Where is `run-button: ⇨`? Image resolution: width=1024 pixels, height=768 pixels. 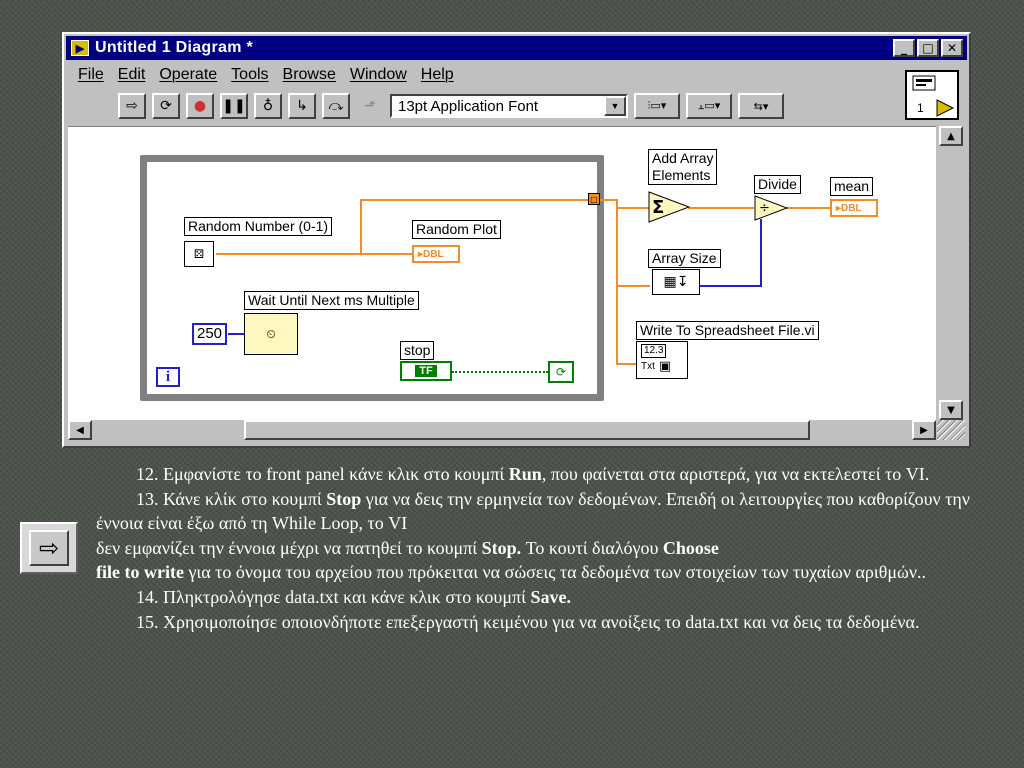
run-button: ⇨ is located at coordinates (132, 106).